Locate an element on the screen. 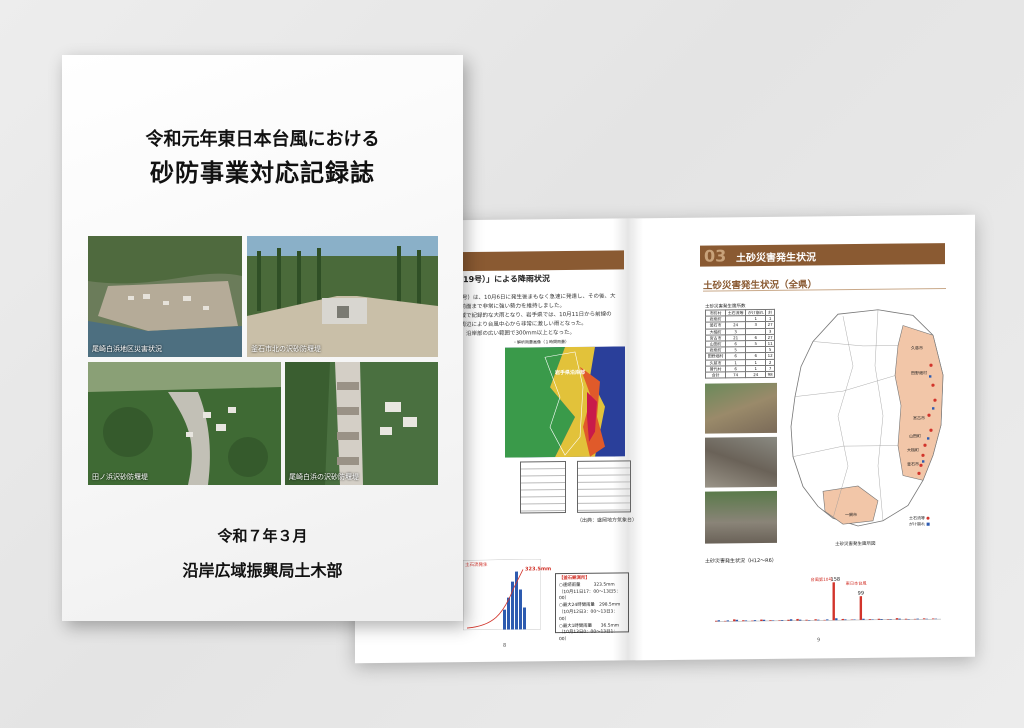 This screenshot has height=728, width=1024. disaster-history-chart: 158台風第10号99東日本台風 is located at coordinates (828, 599).